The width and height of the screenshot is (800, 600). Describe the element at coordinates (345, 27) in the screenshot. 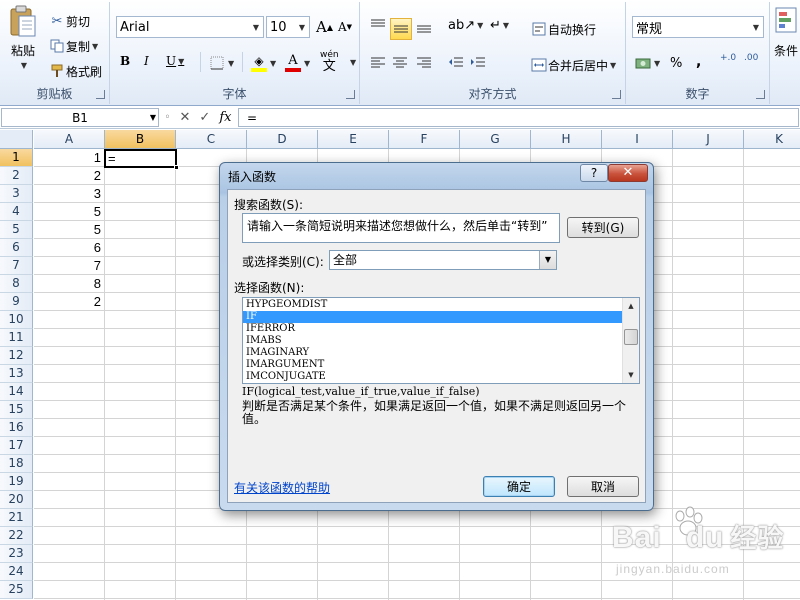

I see `shrink-font-button: A ▼` at that location.